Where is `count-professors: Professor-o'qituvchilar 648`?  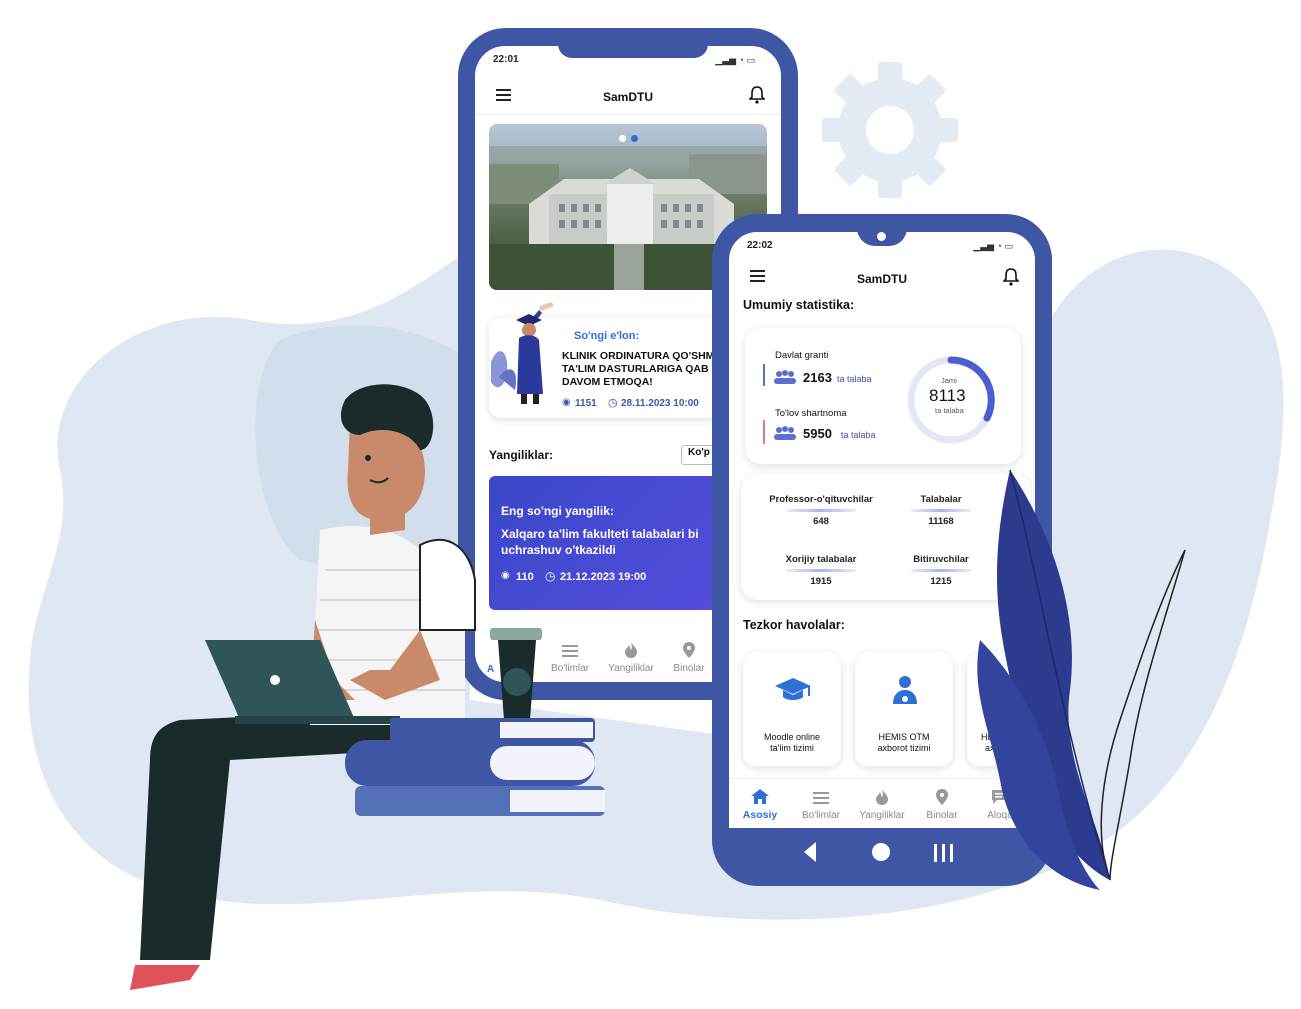
count-professors: Professor-o'qituvchilar 648 is located at coordinates (821, 510).